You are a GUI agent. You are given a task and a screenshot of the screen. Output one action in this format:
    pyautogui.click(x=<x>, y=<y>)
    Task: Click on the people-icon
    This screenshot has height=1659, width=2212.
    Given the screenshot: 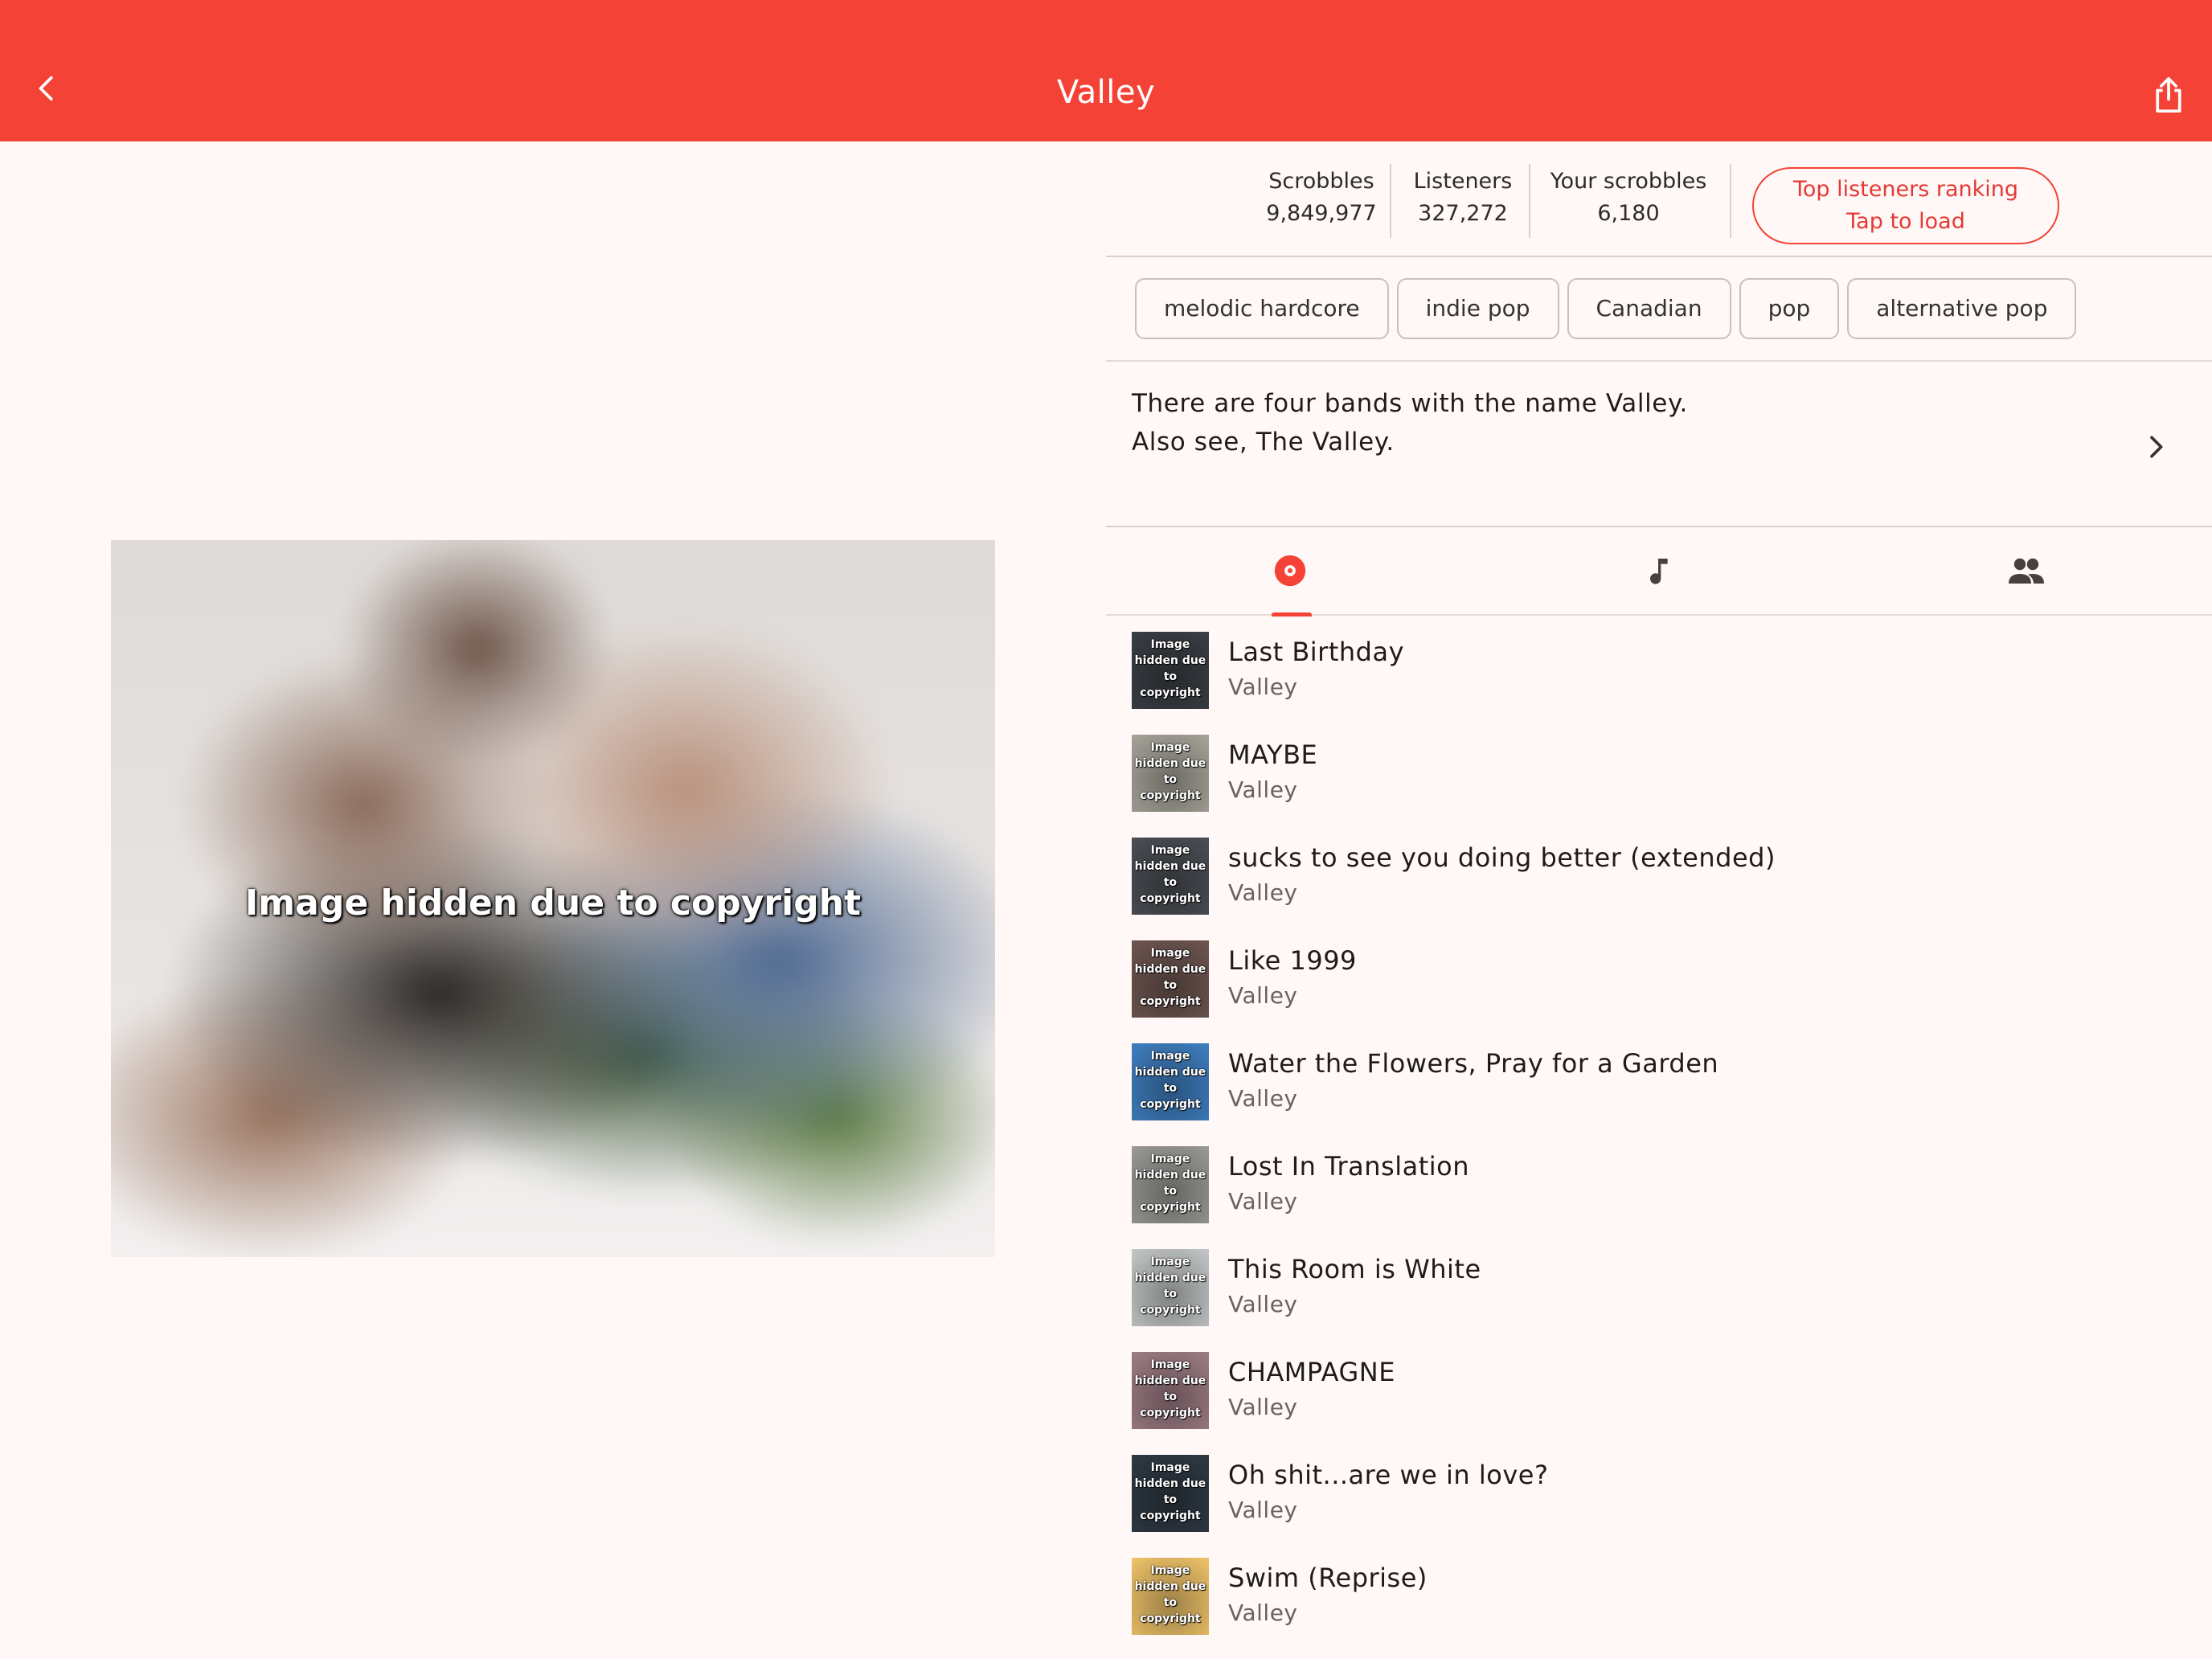 What is the action you would take?
    pyautogui.click(x=2026, y=571)
    